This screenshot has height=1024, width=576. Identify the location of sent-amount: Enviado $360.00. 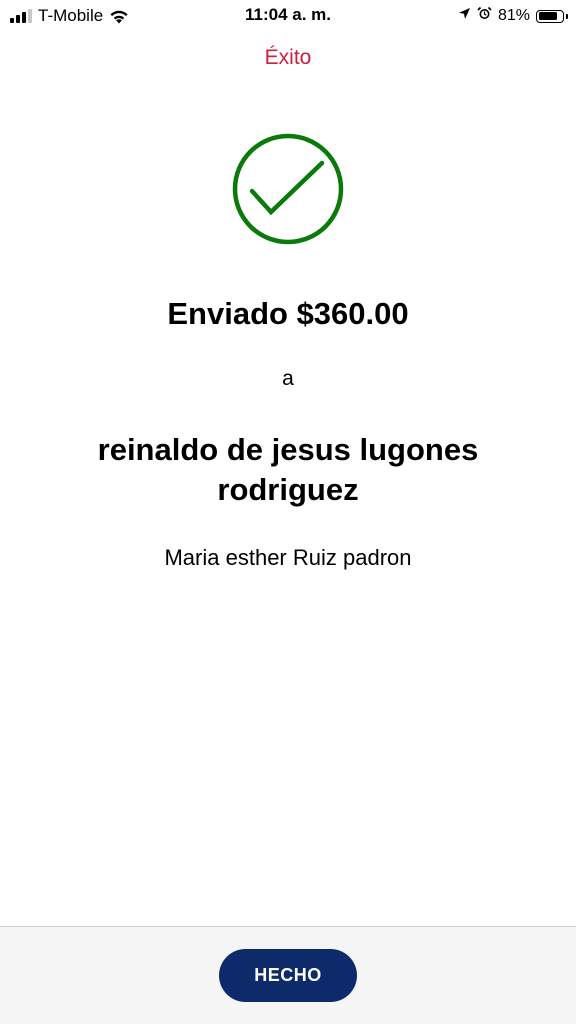
(288, 313).